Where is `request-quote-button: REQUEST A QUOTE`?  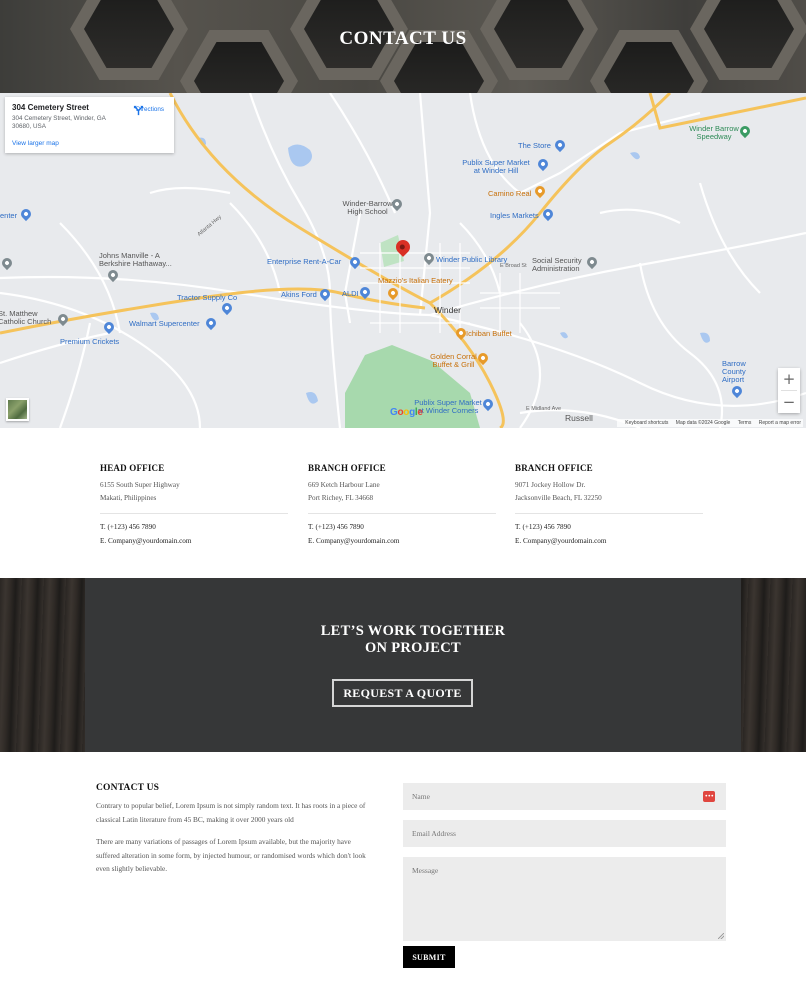 request-quote-button: REQUEST A QUOTE is located at coordinates (402, 693).